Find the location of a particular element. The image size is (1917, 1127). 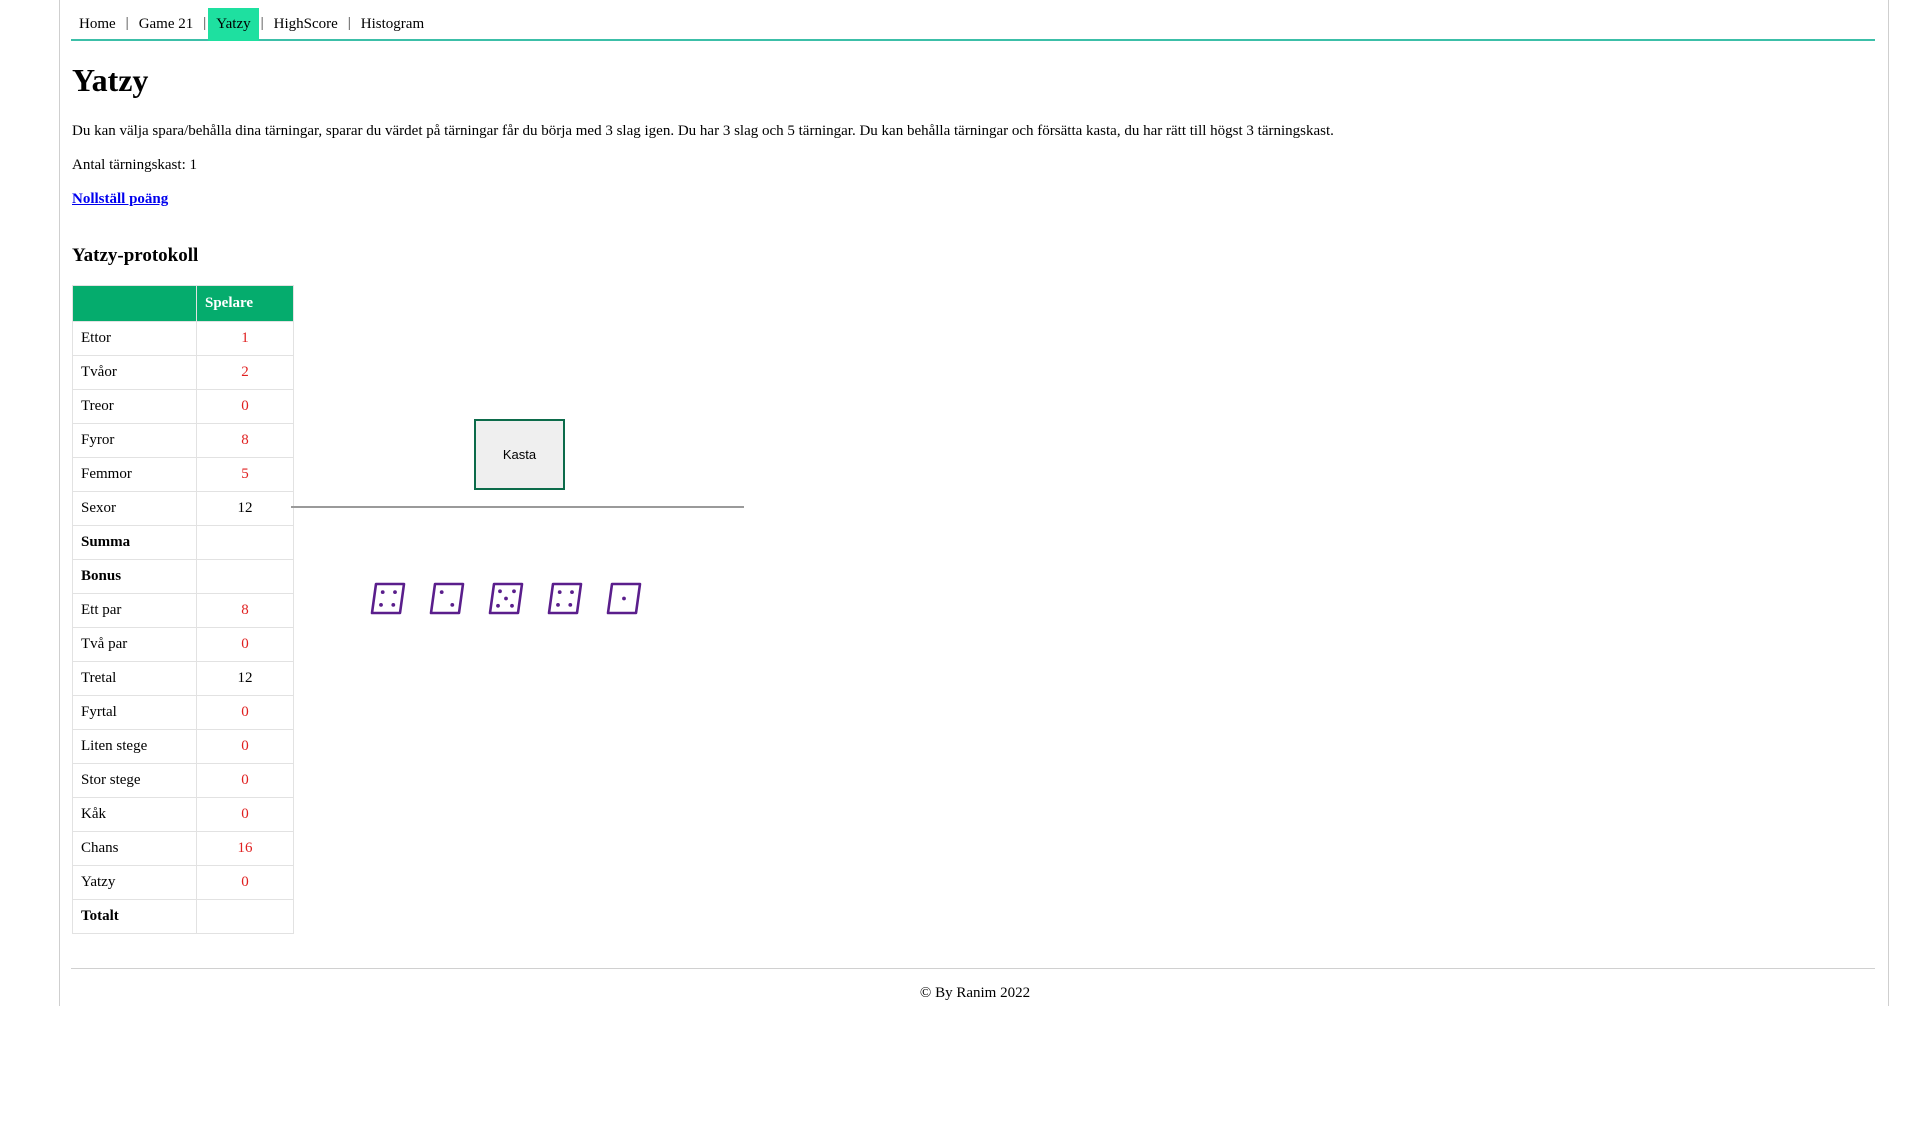

table-row: Sexor 12 is located at coordinates (183, 508).